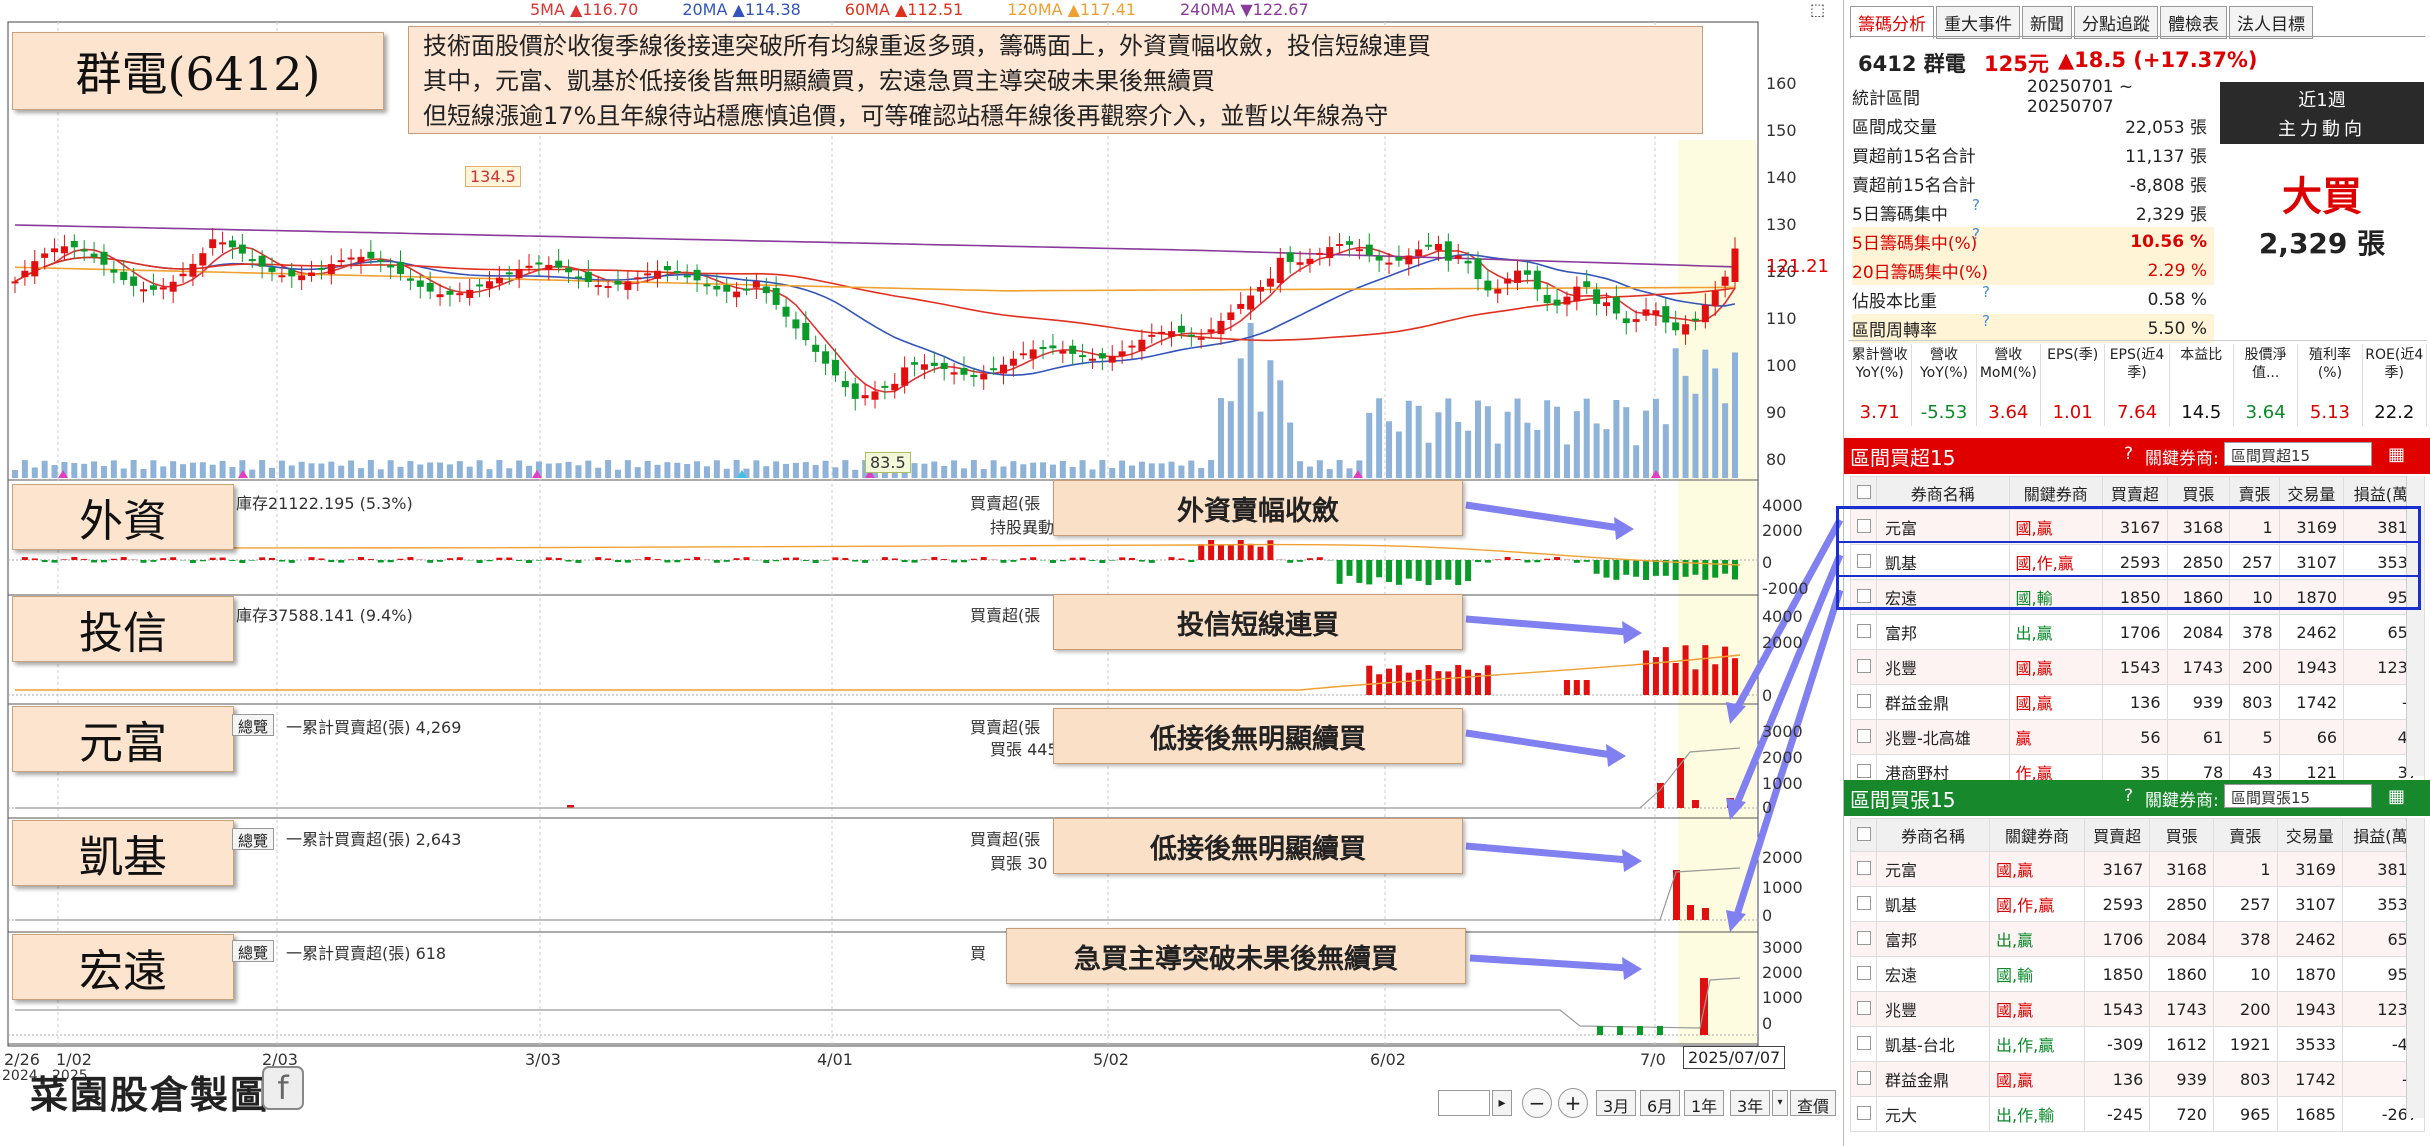  What do you see at coordinates (1782, 505) in the screenshot?
I see `axis-tick: 4000` at bounding box center [1782, 505].